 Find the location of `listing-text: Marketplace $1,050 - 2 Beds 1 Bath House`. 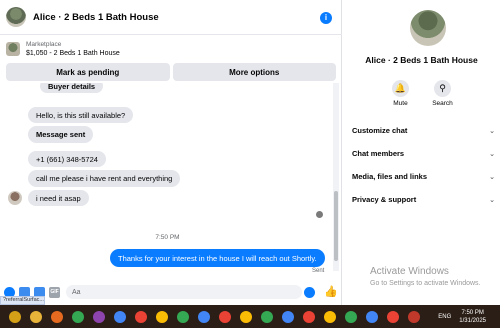

listing-text: Marketplace $1,050 - 2 Beds 1 Bath House is located at coordinates (73, 49).